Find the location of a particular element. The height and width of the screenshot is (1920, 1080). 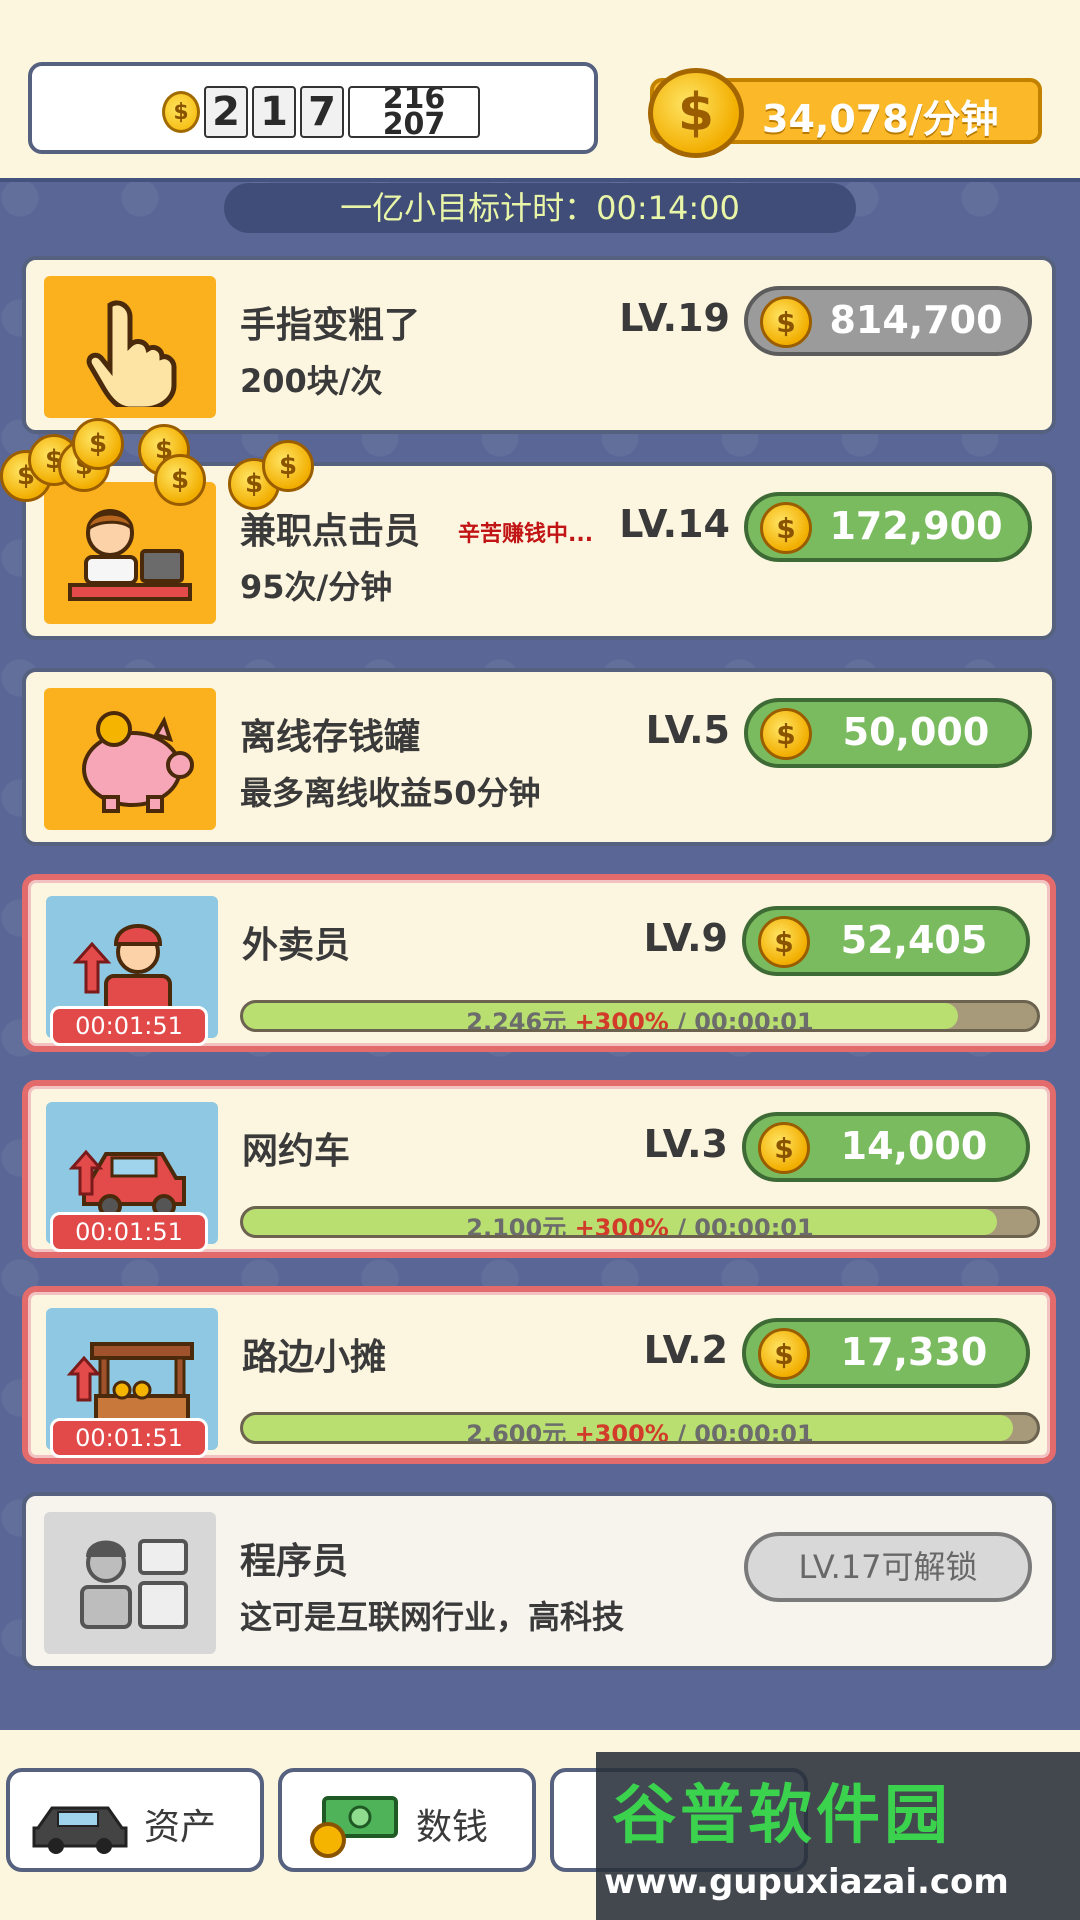

price-label: 814,700 is located at coordinates (916, 320).